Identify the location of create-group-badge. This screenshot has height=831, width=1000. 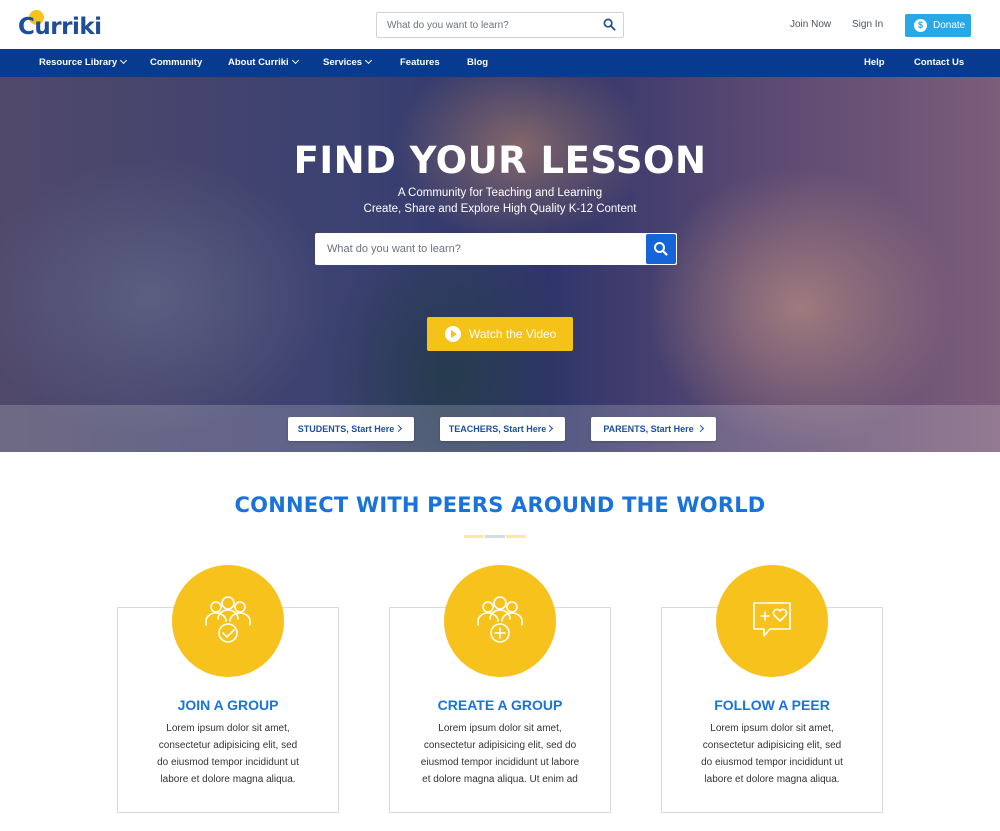
(500, 621).